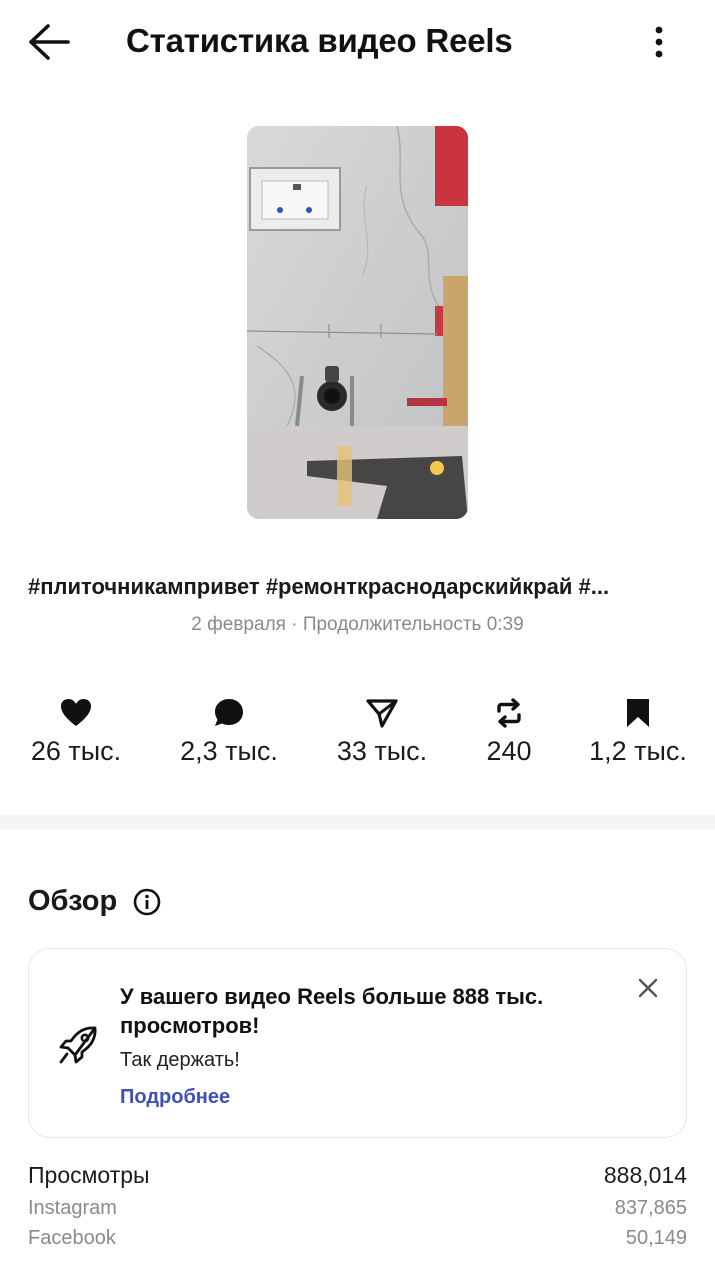 This screenshot has height=1280, width=715. I want to click on info-icon, so click(147, 902).